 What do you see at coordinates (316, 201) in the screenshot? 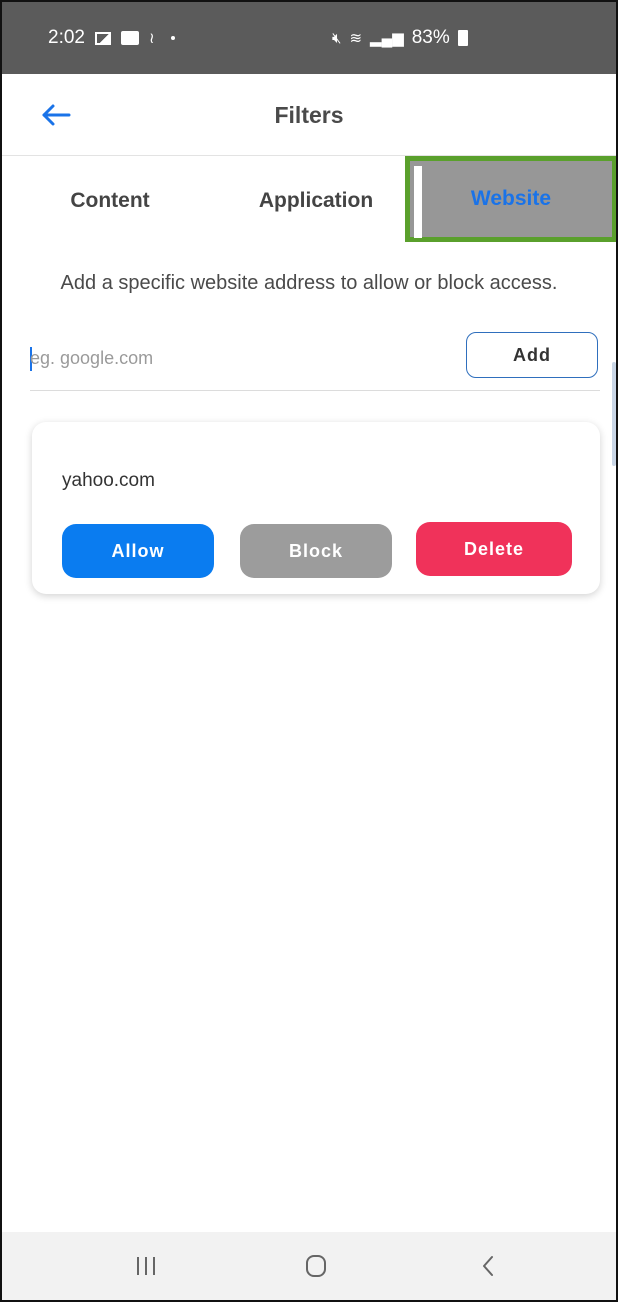
I see `tab-application: Application` at bounding box center [316, 201].